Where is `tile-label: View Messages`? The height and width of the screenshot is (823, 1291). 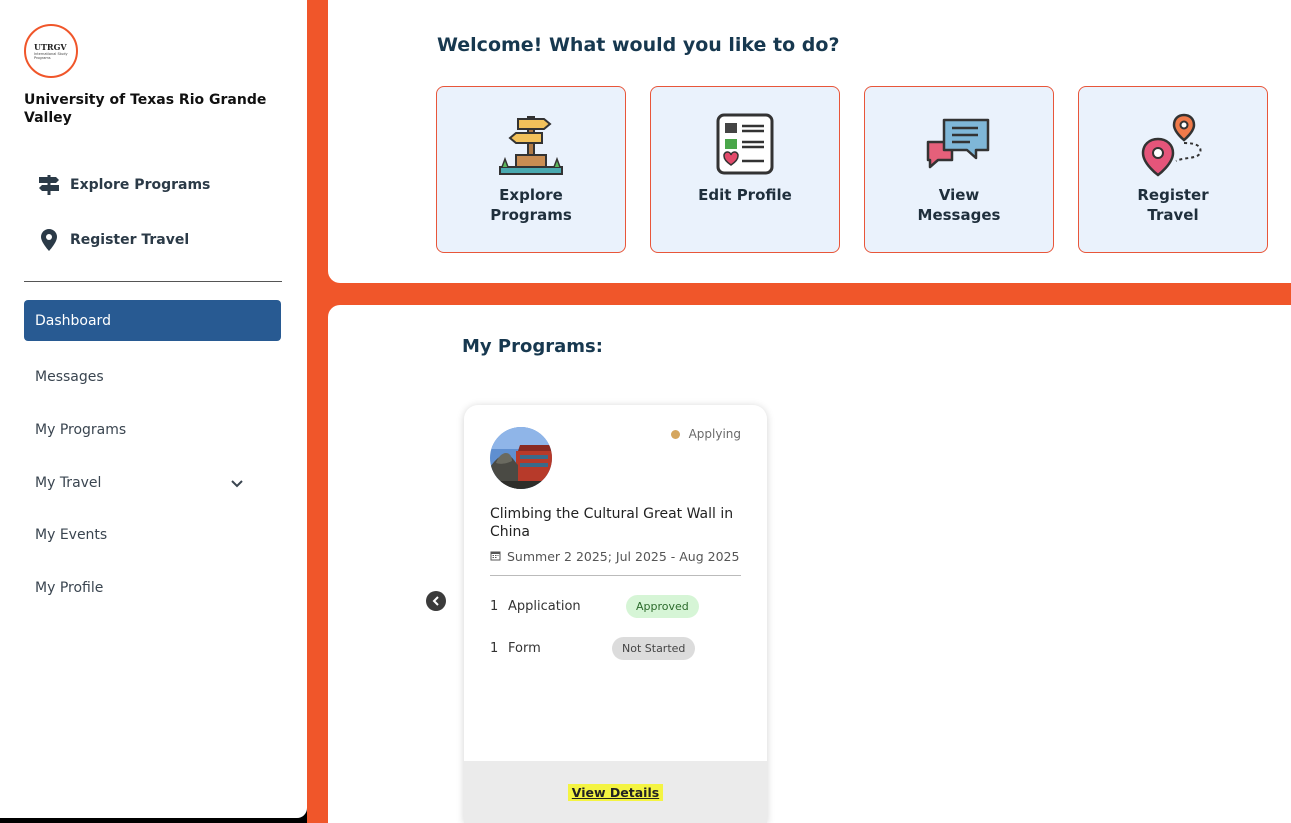
tile-label: View Messages is located at coordinates (959, 205).